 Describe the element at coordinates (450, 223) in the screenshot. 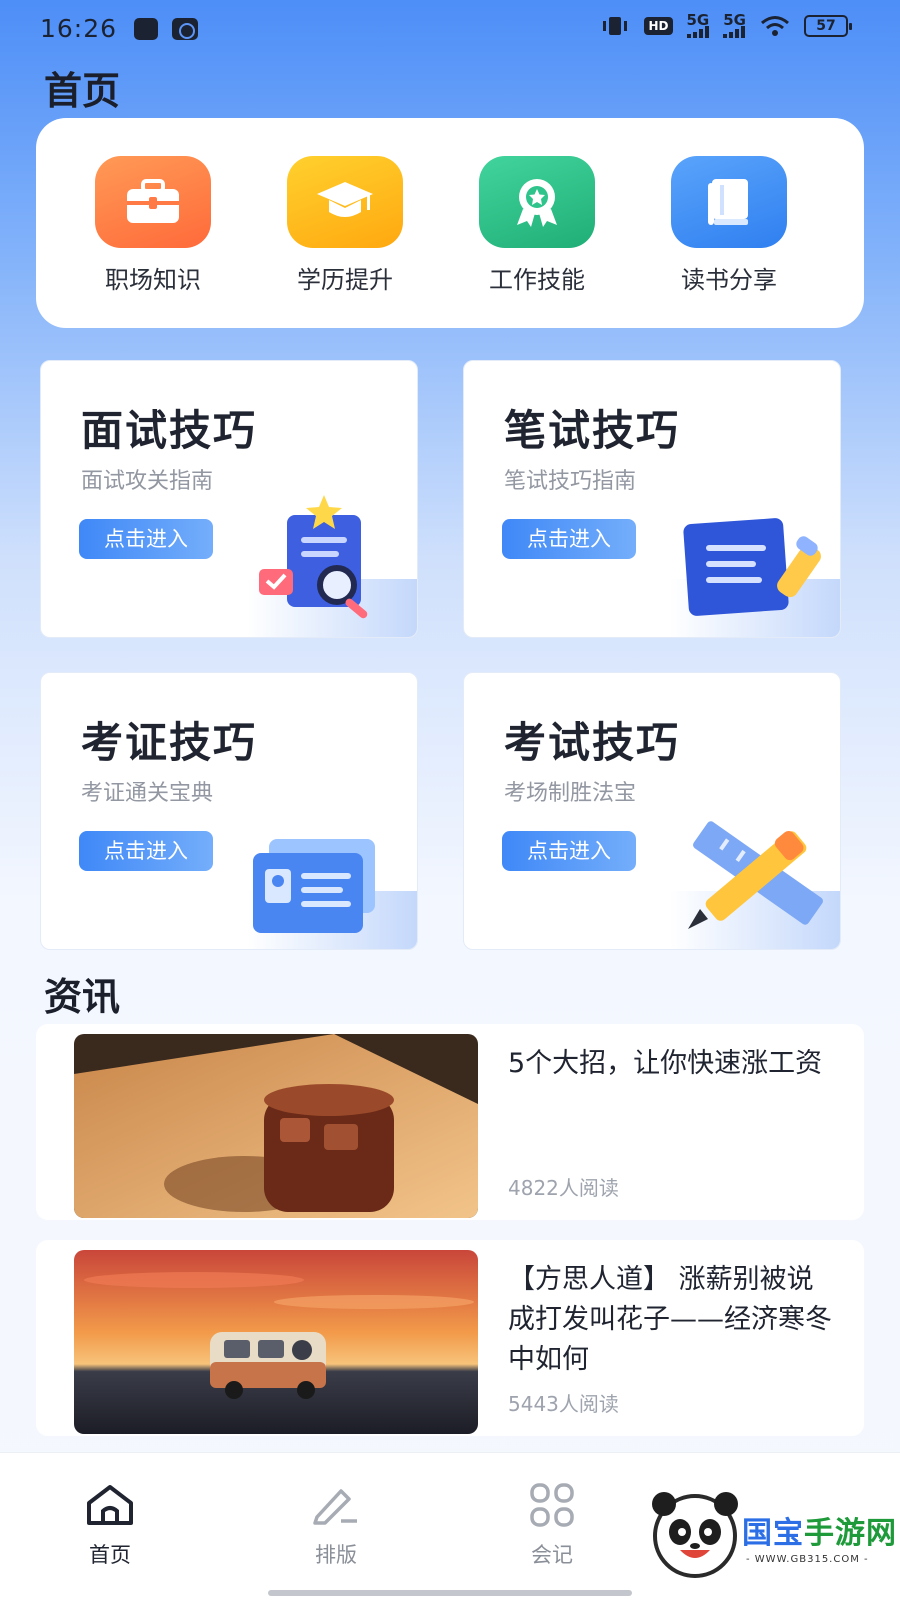

I see `quick-entry-card: 职场知识 学历提升 工作技能 读书分享` at that location.